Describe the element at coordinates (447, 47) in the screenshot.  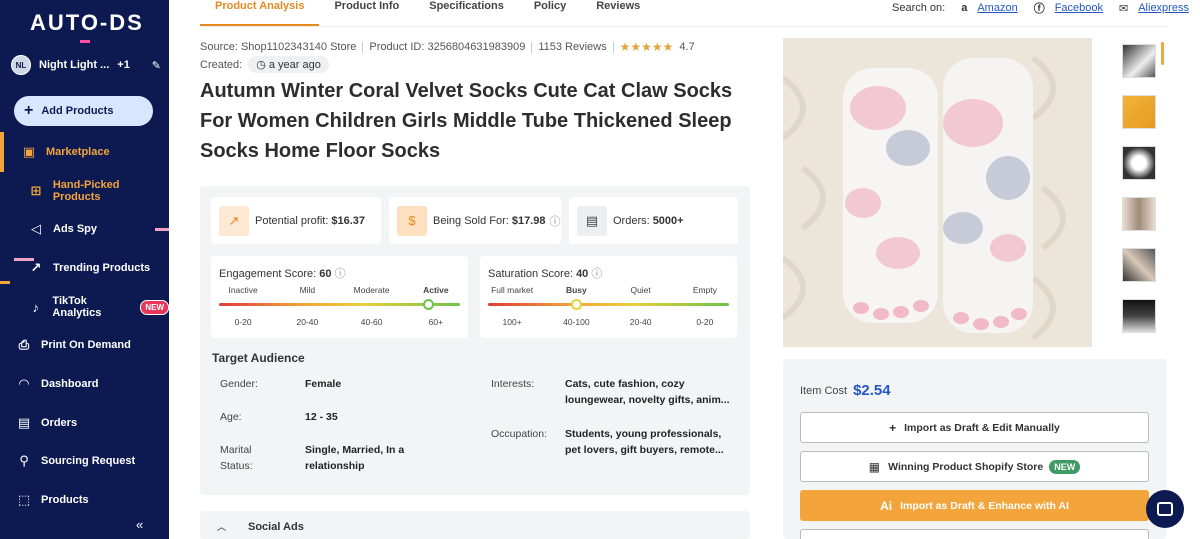
I see `product-id: Product ID: 3256804631983909` at that location.